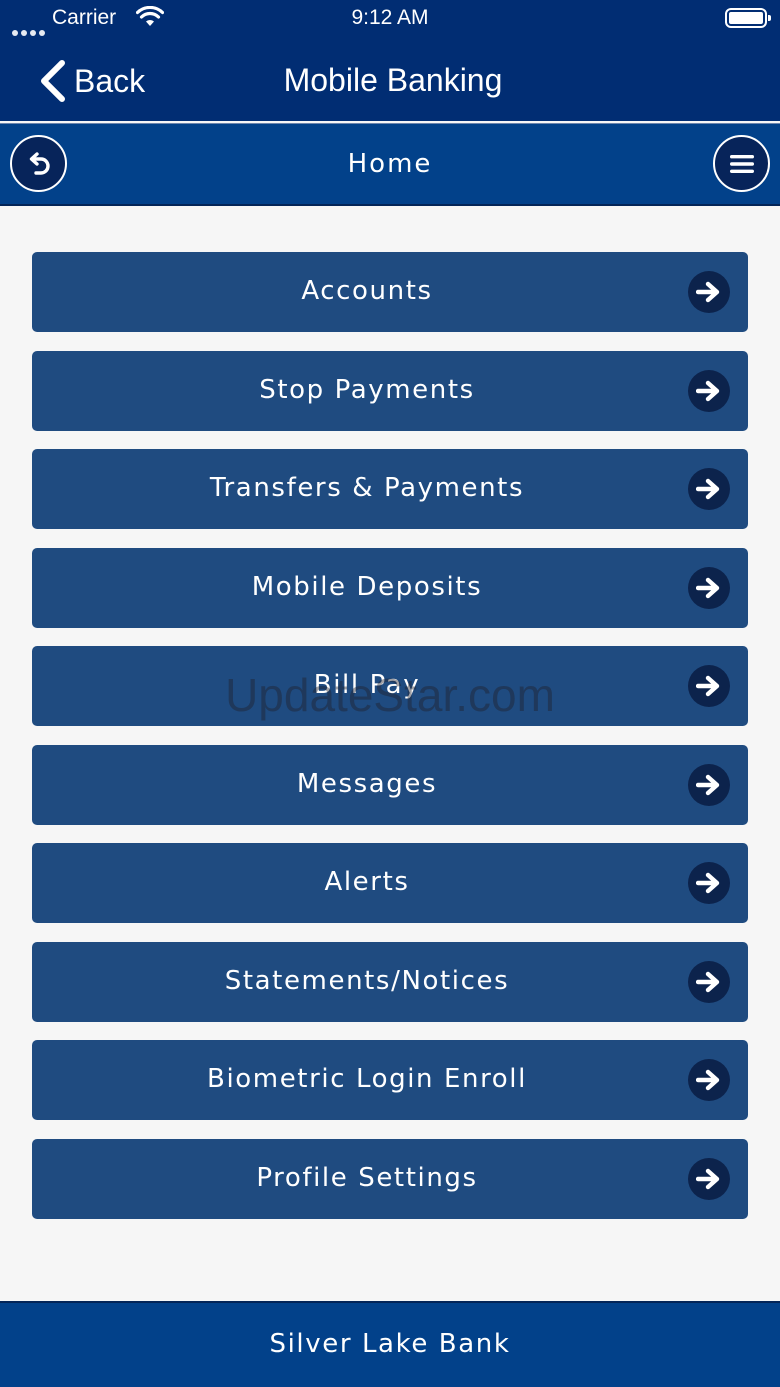 The image size is (780, 1387). I want to click on transfers-payments-button: Transfers & Payments, so click(390, 489).